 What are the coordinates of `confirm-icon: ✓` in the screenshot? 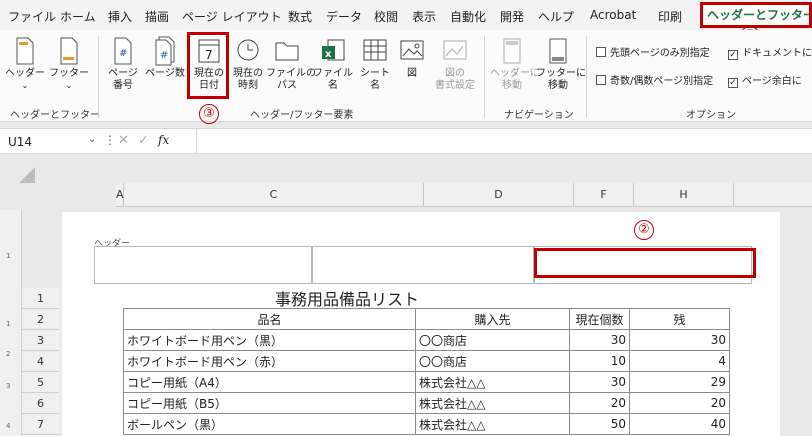 It's located at (143, 140).